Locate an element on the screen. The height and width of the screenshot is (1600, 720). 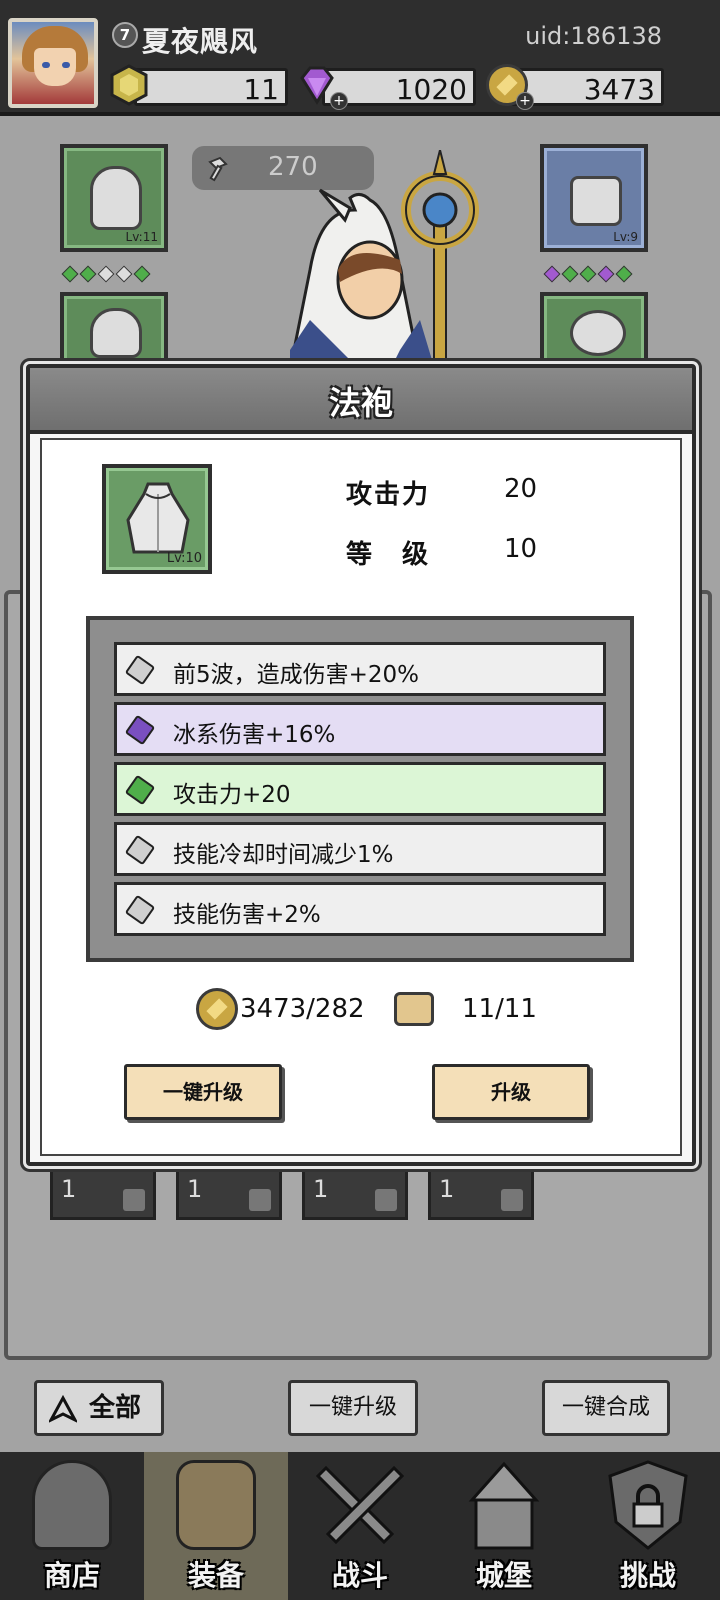
weapon-slot: Lv:9 is located at coordinates (594, 198).